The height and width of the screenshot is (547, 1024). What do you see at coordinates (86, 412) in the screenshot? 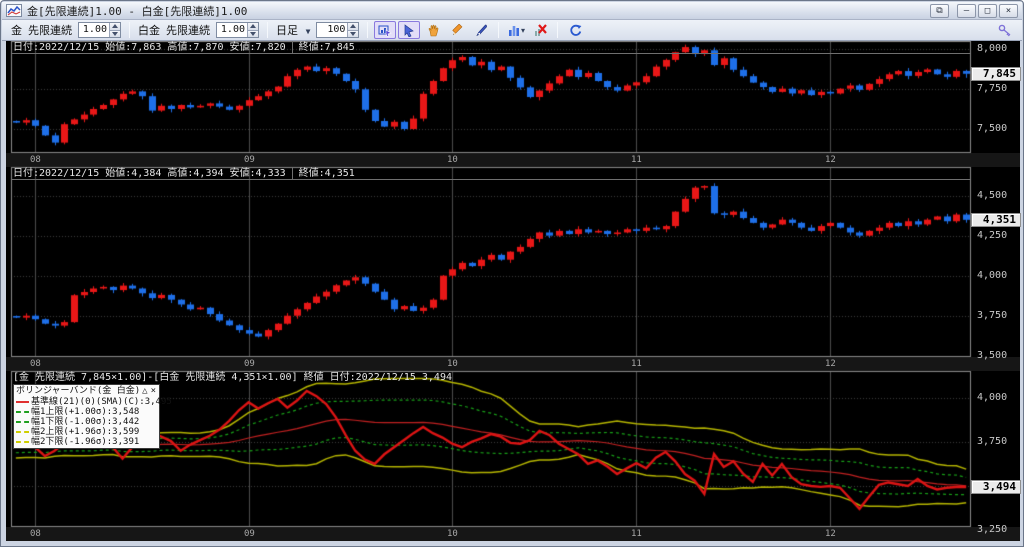
I see `legend-item: 幅1上限(+1.00σ):3,548` at bounding box center [86, 412].